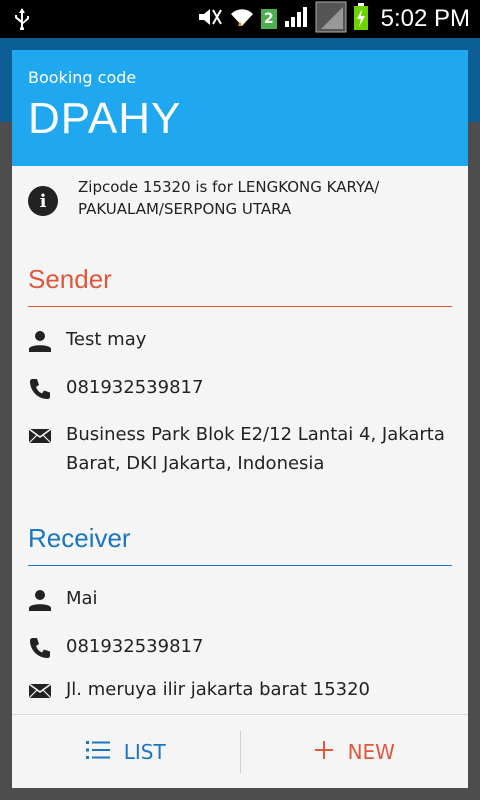 The height and width of the screenshot is (800, 480). I want to click on receiver-address-row: Jl. meruya ilir jakarta barat 15320, so click(240, 690).